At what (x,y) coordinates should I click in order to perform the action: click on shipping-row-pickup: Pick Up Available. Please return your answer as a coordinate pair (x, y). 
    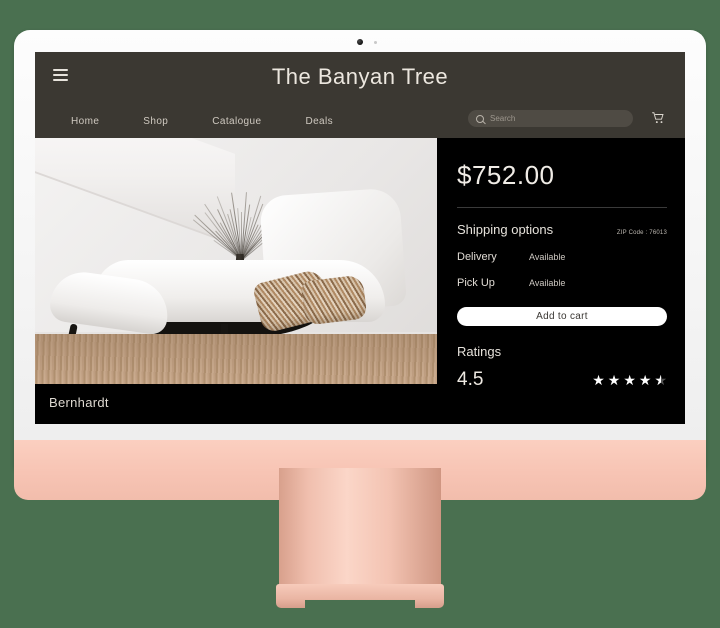
    Looking at the image, I should click on (562, 283).